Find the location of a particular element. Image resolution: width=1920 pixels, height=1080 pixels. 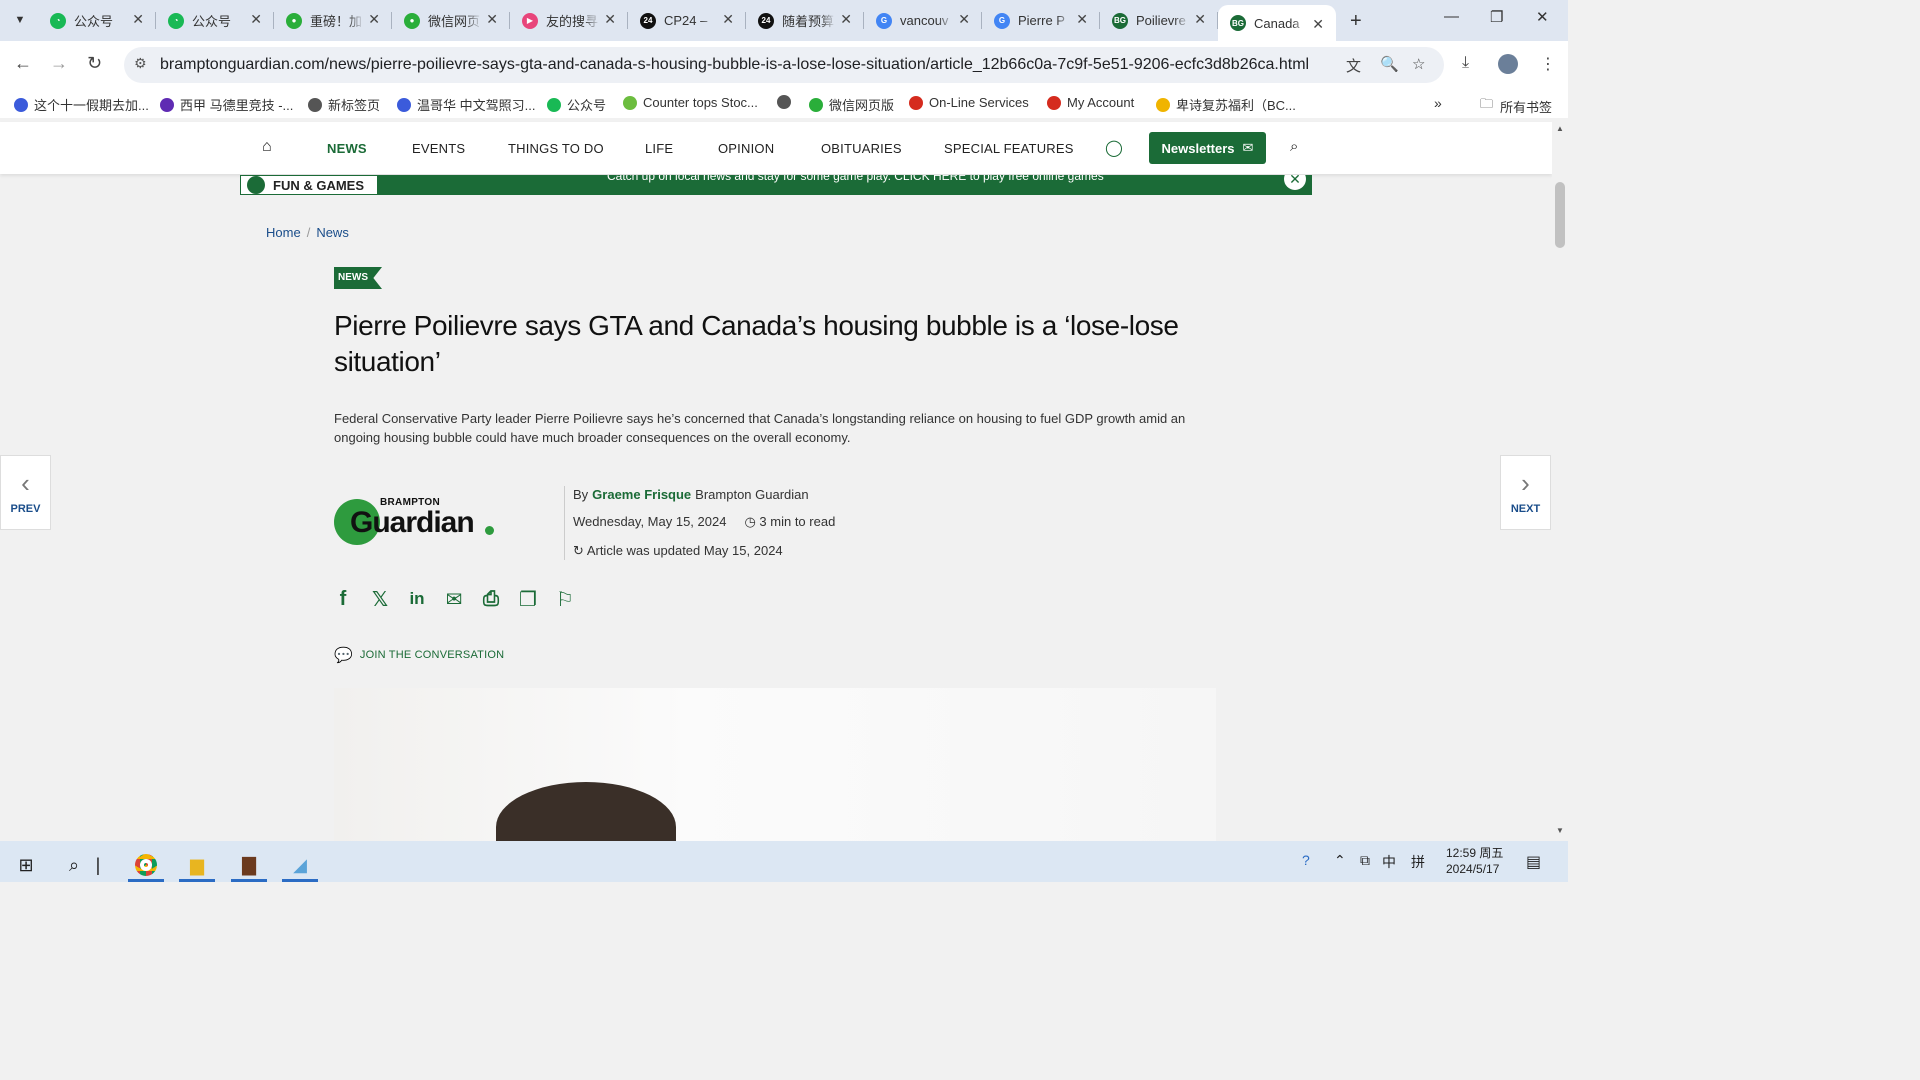

facebook-icon: f is located at coordinates (343, 599).